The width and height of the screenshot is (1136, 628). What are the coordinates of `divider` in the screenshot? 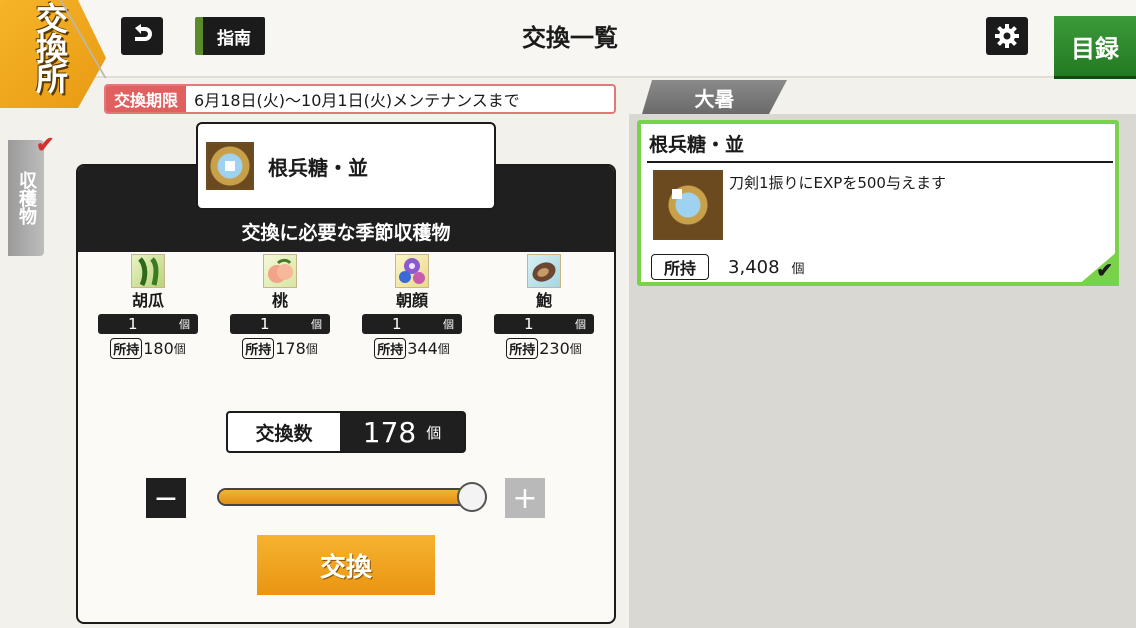 It's located at (880, 162).